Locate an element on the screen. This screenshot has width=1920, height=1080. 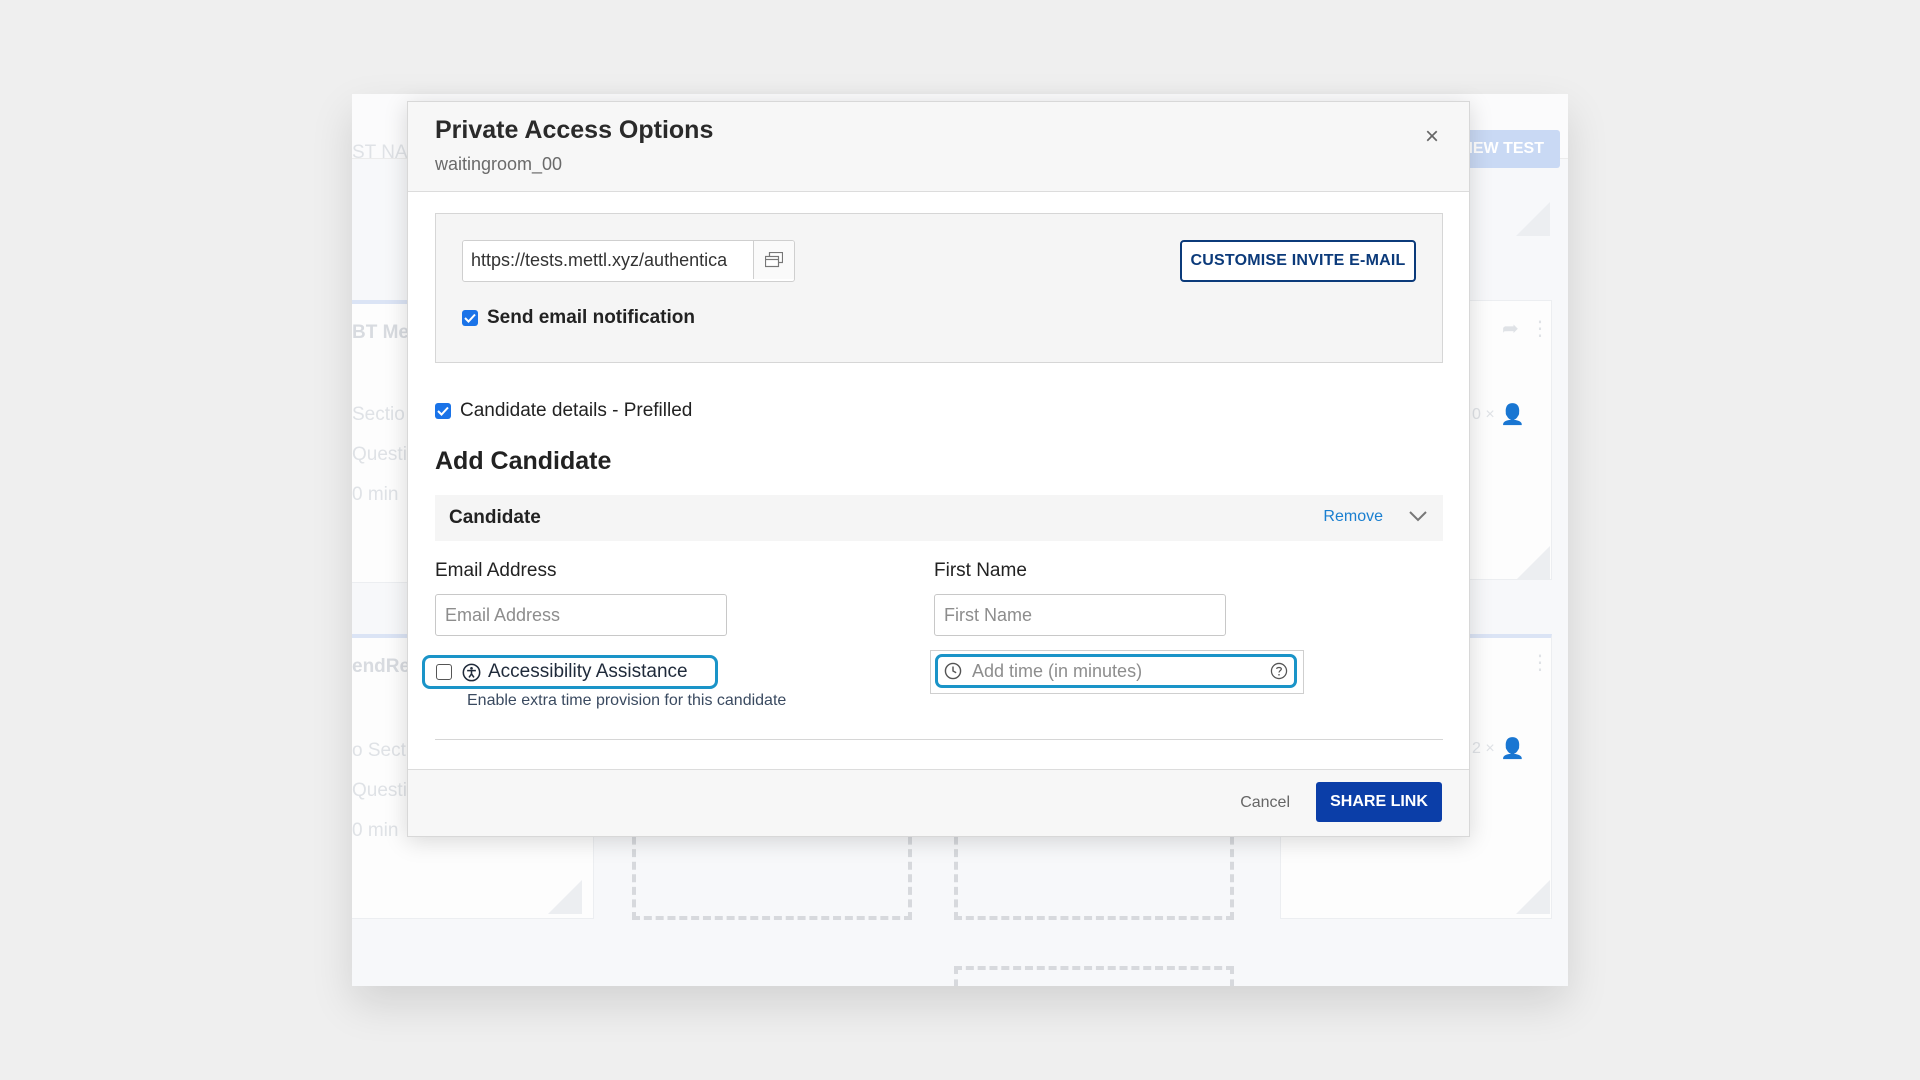
help-icon is located at coordinates (1279, 671).